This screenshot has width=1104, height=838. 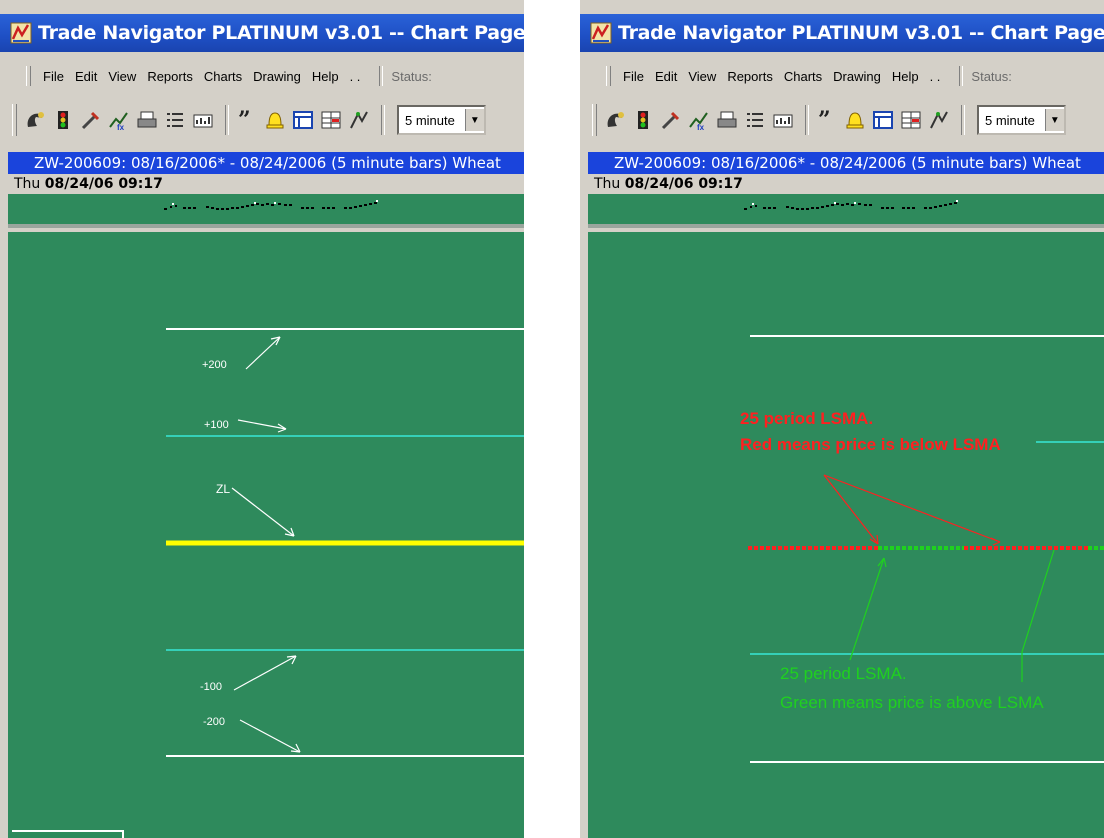 I want to click on menu-grip, so click(x=608, y=76).